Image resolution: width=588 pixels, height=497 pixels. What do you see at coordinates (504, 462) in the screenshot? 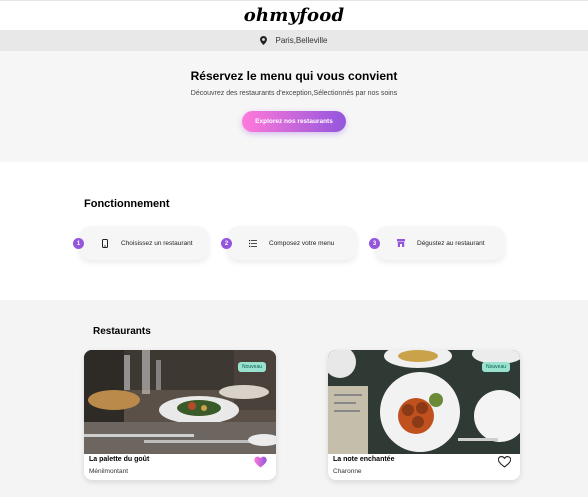
I see `heart-outline-icon` at bounding box center [504, 462].